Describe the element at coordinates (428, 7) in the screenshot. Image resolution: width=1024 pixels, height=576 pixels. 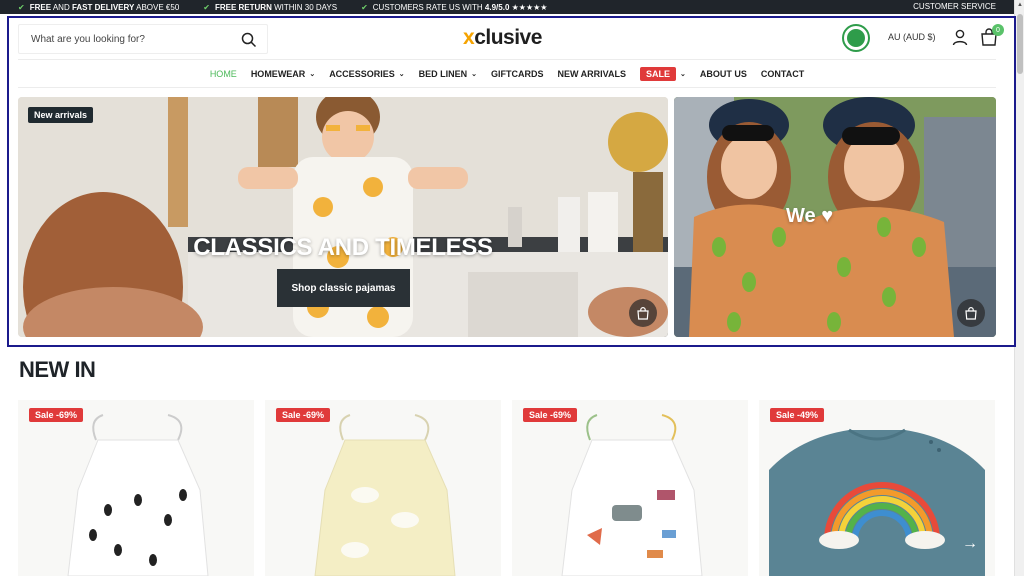
I see `usp-text: CUSTOMERS RATE US WITH` at that location.